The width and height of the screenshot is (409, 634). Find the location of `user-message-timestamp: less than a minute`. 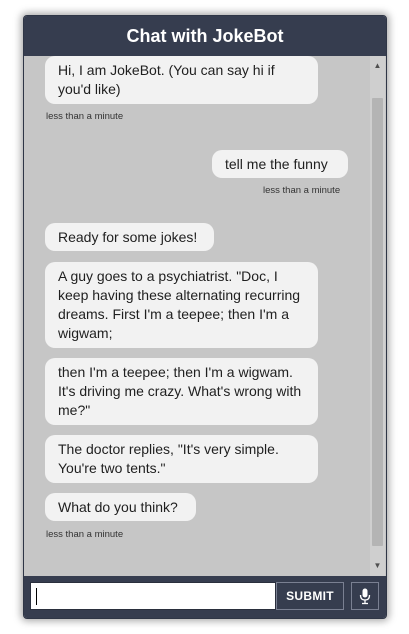

user-message-timestamp: less than a minute is located at coordinates (302, 190).